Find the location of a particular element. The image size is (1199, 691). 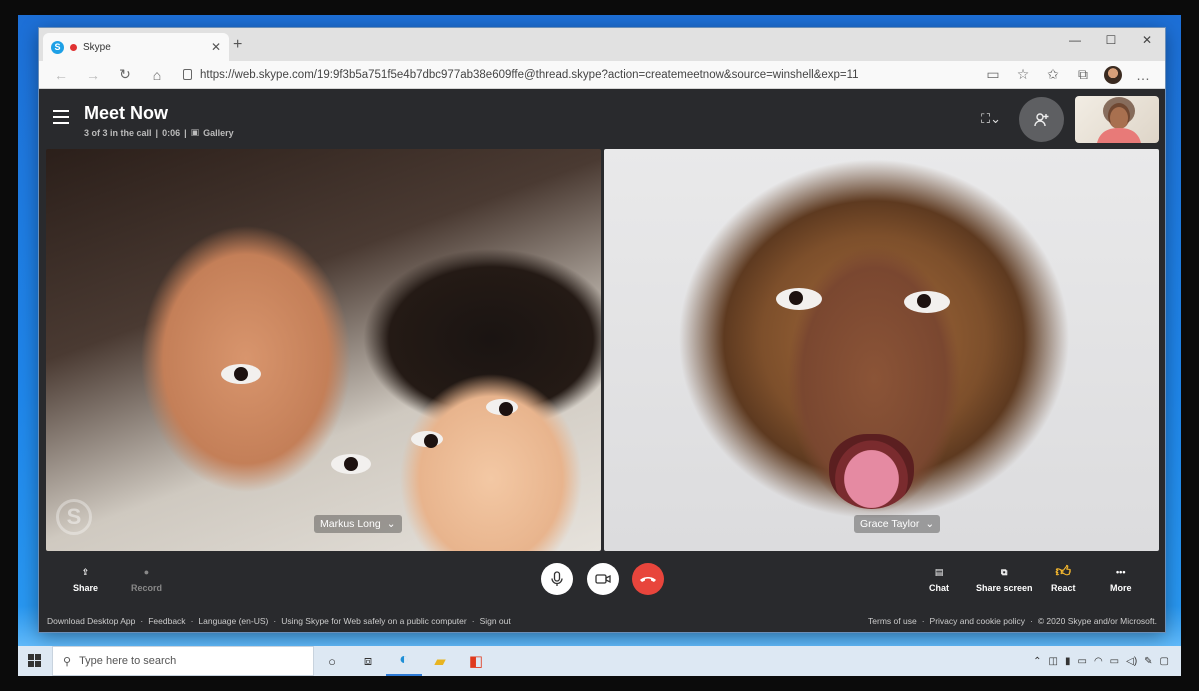

close-tab-icon: ✕ is located at coordinates (216, 47).